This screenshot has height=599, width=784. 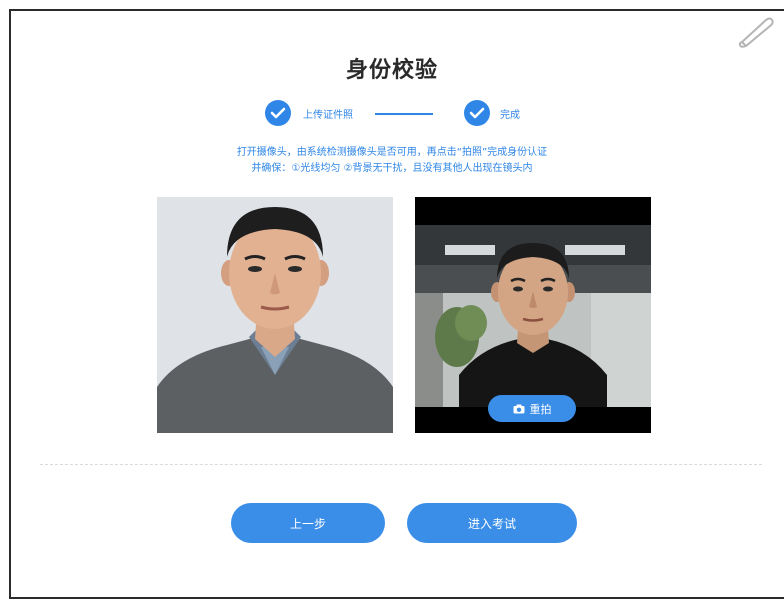 What do you see at coordinates (392, 168) in the screenshot?
I see `instruction-line-2: 并确保：①光线均匀 ②背景无干扰，且没有其他人出现在镜头内` at bounding box center [392, 168].